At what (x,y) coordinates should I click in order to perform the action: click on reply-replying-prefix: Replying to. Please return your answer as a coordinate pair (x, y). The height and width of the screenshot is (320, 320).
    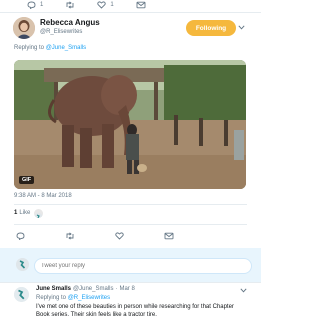
    Looking at the image, I should click on (51, 298).